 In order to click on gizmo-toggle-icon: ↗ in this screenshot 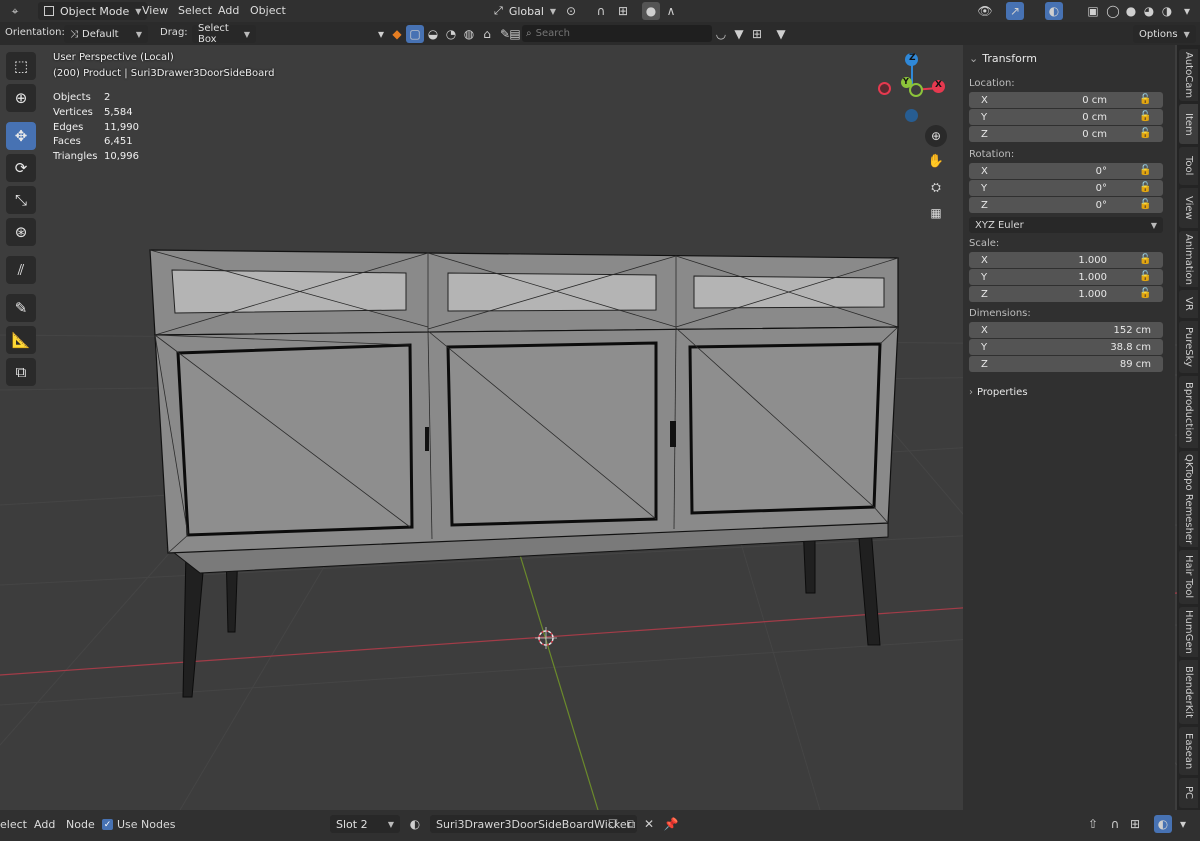, I will do `click(1015, 11)`.